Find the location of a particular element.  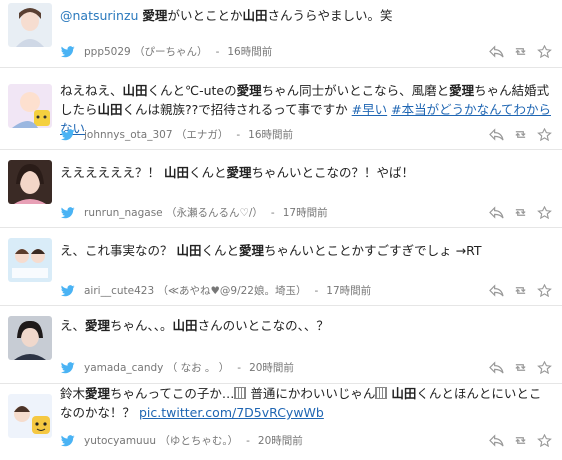

user-display-name: （ぴーちゃん） is located at coordinates (171, 52).